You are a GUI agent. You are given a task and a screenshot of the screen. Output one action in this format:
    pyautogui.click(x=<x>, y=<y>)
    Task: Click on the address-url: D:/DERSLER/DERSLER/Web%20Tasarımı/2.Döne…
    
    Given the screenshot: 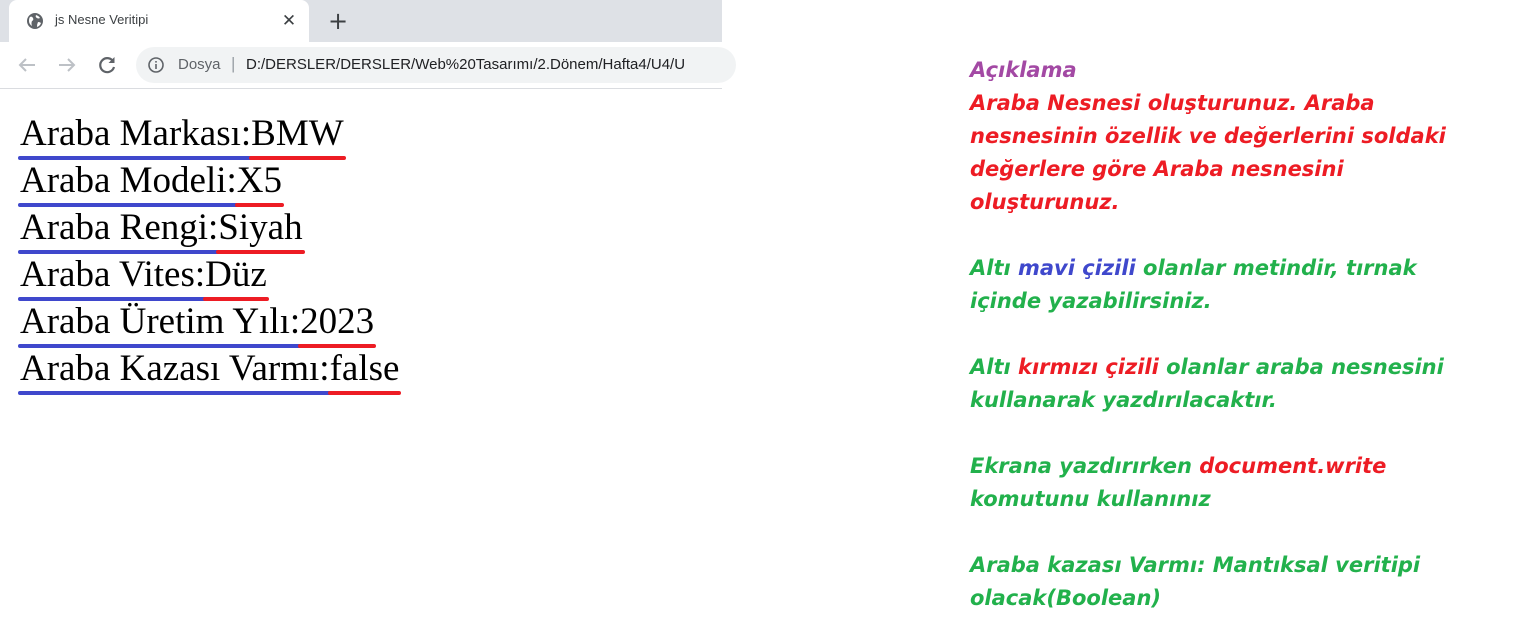 What is the action you would take?
    pyautogui.click(x=465, y=64)
    